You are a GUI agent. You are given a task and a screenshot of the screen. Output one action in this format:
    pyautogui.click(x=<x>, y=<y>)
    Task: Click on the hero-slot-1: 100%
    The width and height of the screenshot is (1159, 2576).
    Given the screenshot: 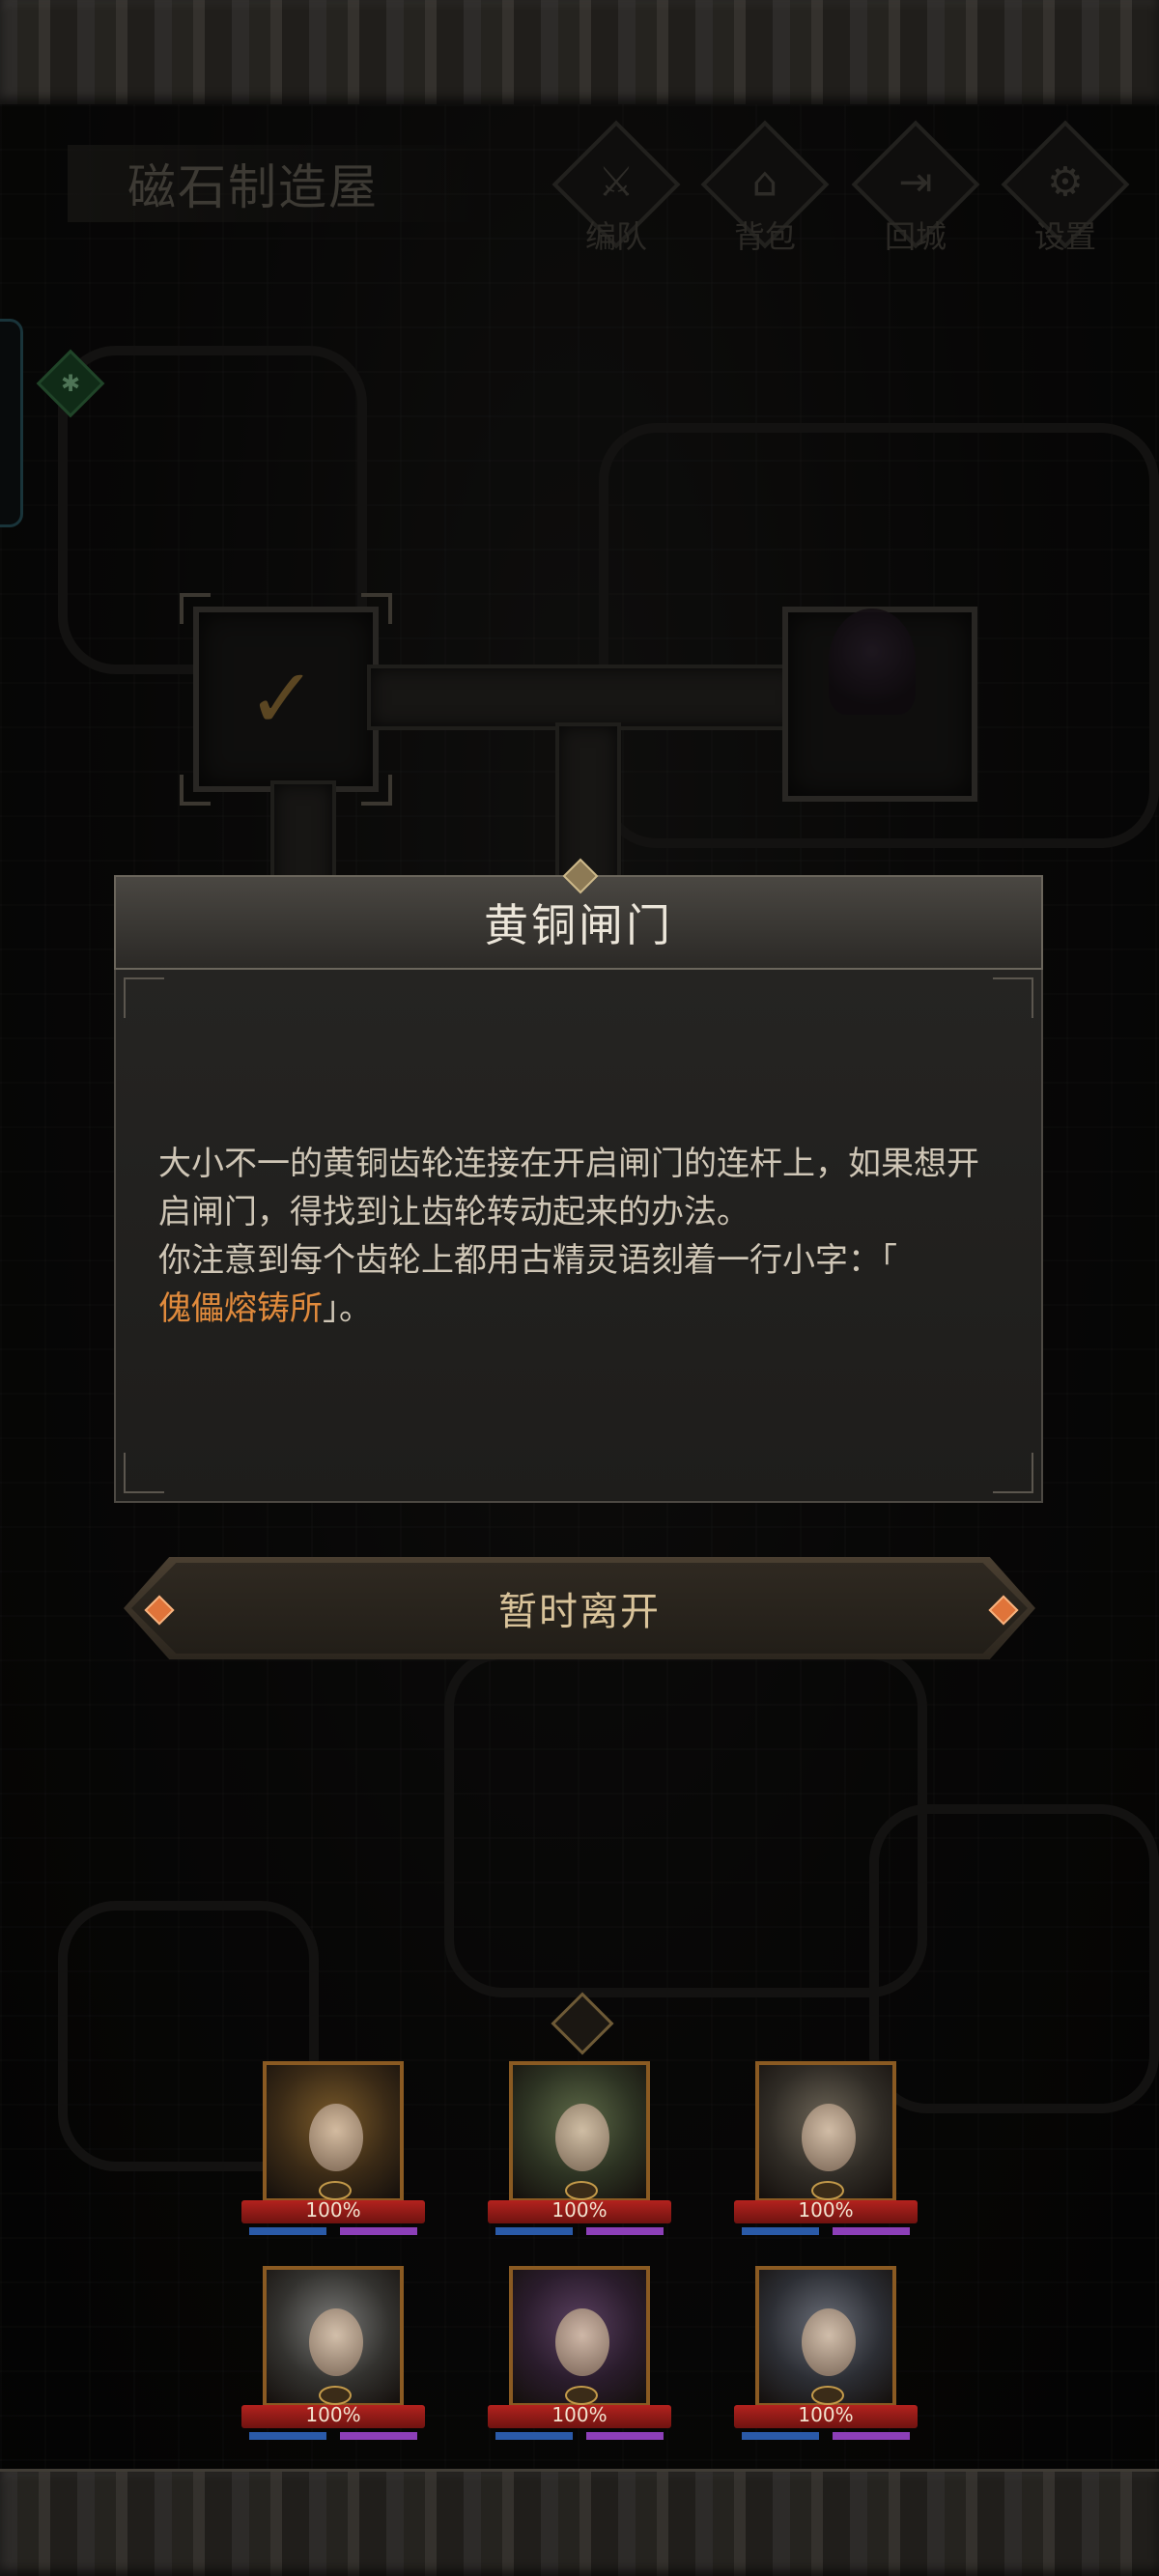 What is the action you would take?
    pyautogui.click(x=333, y=2153)
    